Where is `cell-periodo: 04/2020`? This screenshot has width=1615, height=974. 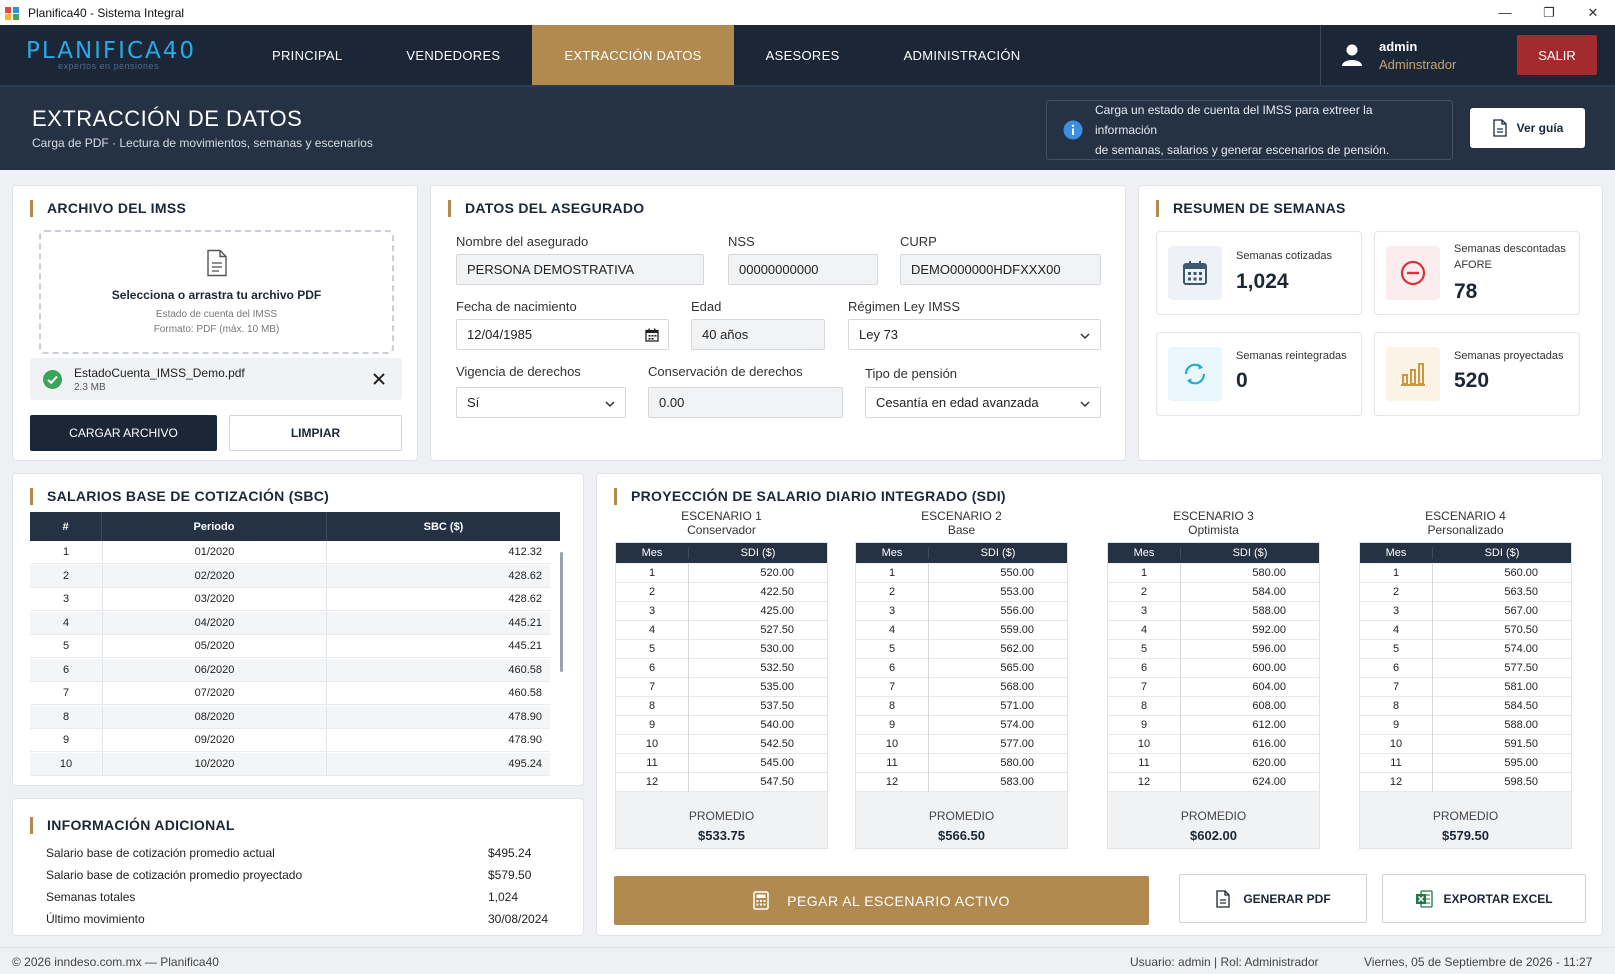 cell-periodo: 04/2020 is located at coordinates (214, 622).